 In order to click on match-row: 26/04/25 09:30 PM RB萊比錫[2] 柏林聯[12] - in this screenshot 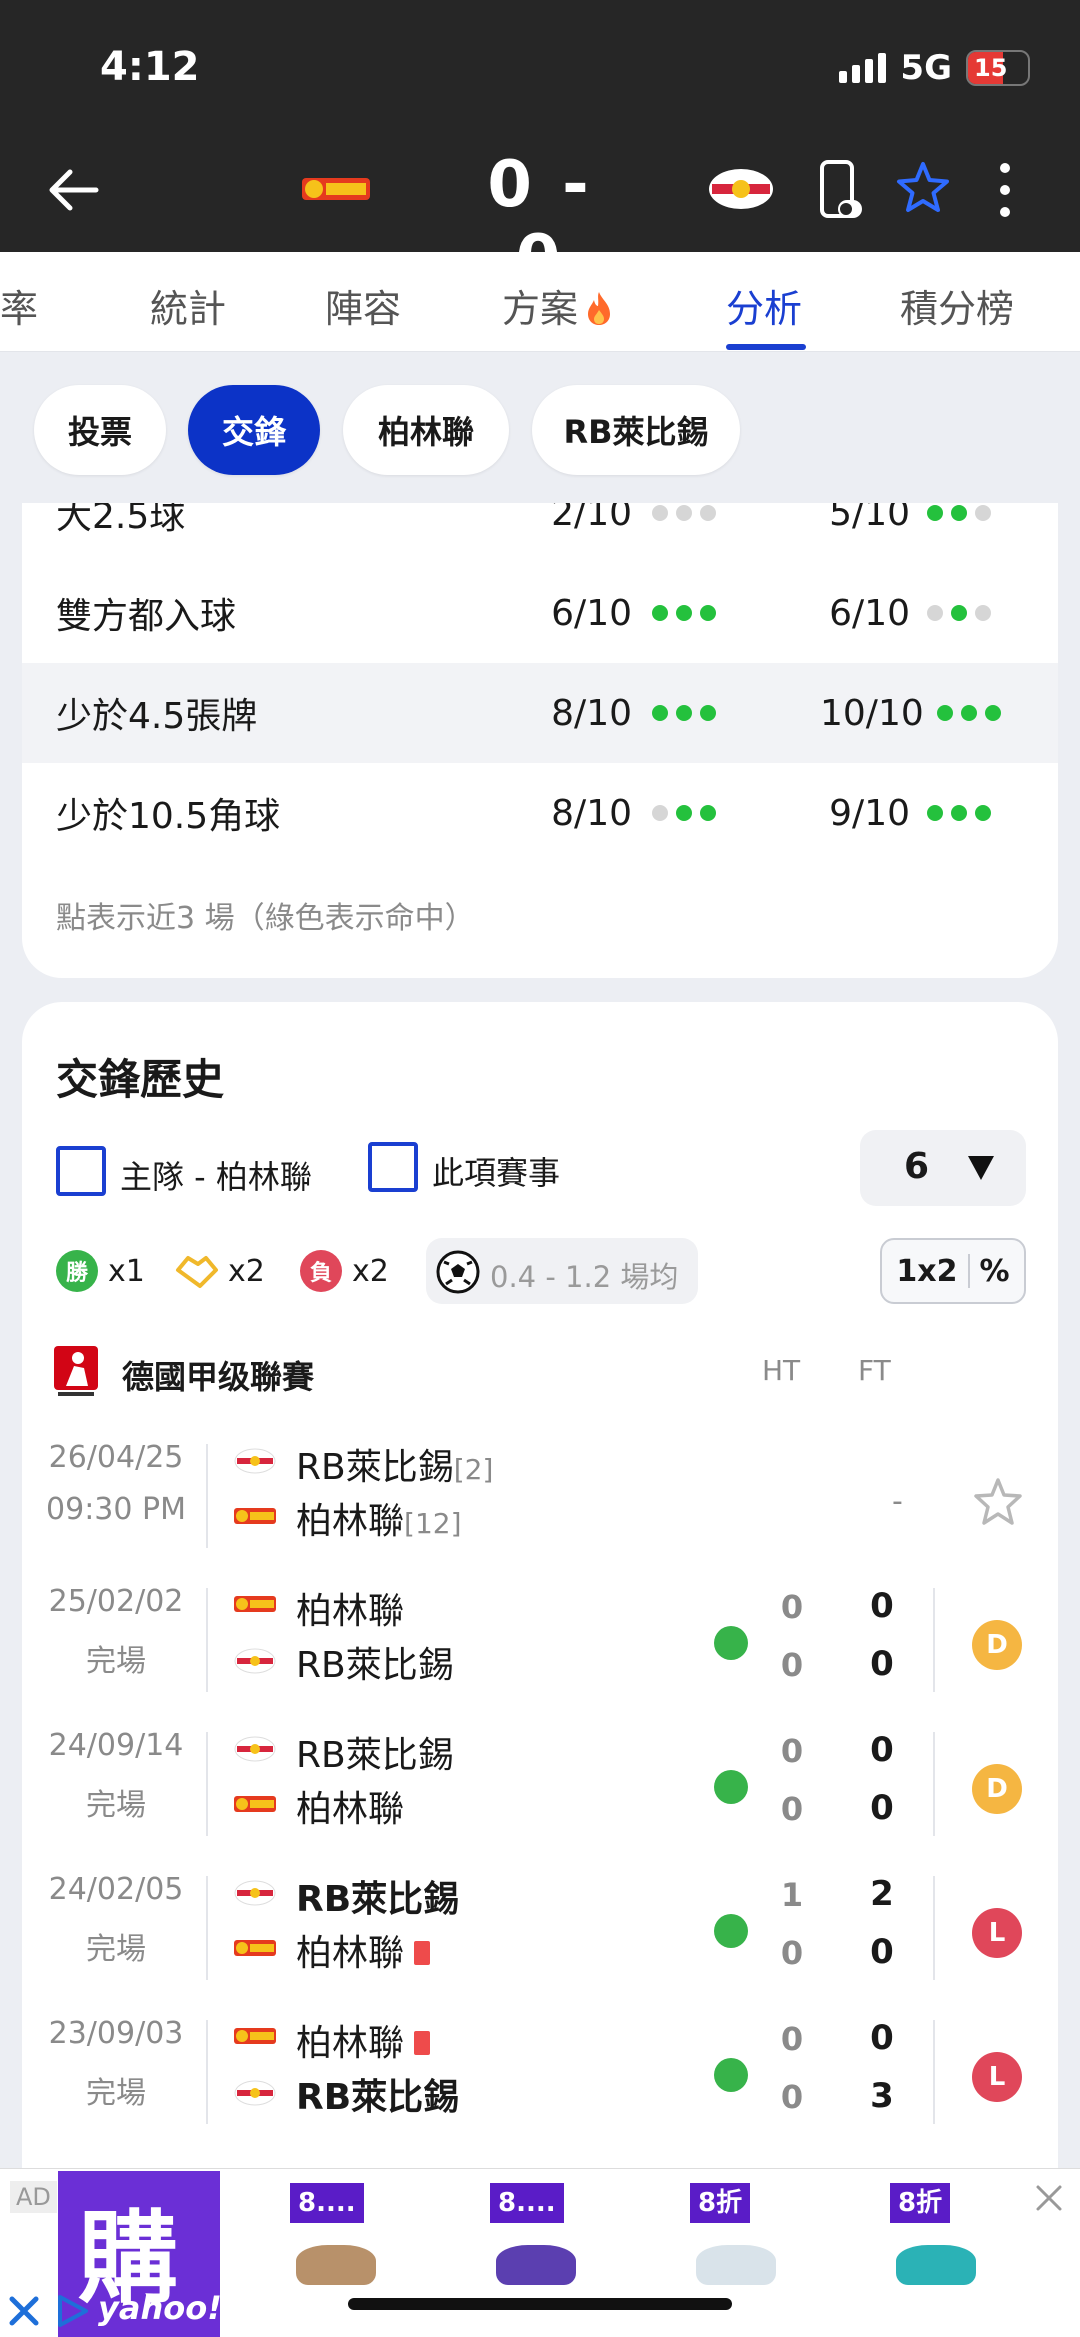, I will do `click(540, 1502)`.